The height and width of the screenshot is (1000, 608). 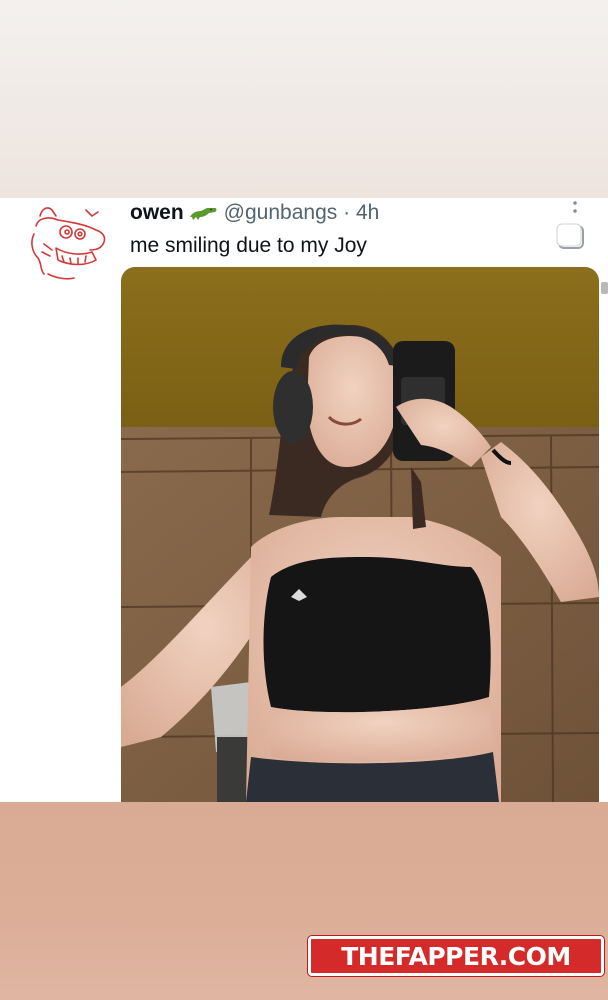 I want to click on scrollbar, so click(x=604, y=288).